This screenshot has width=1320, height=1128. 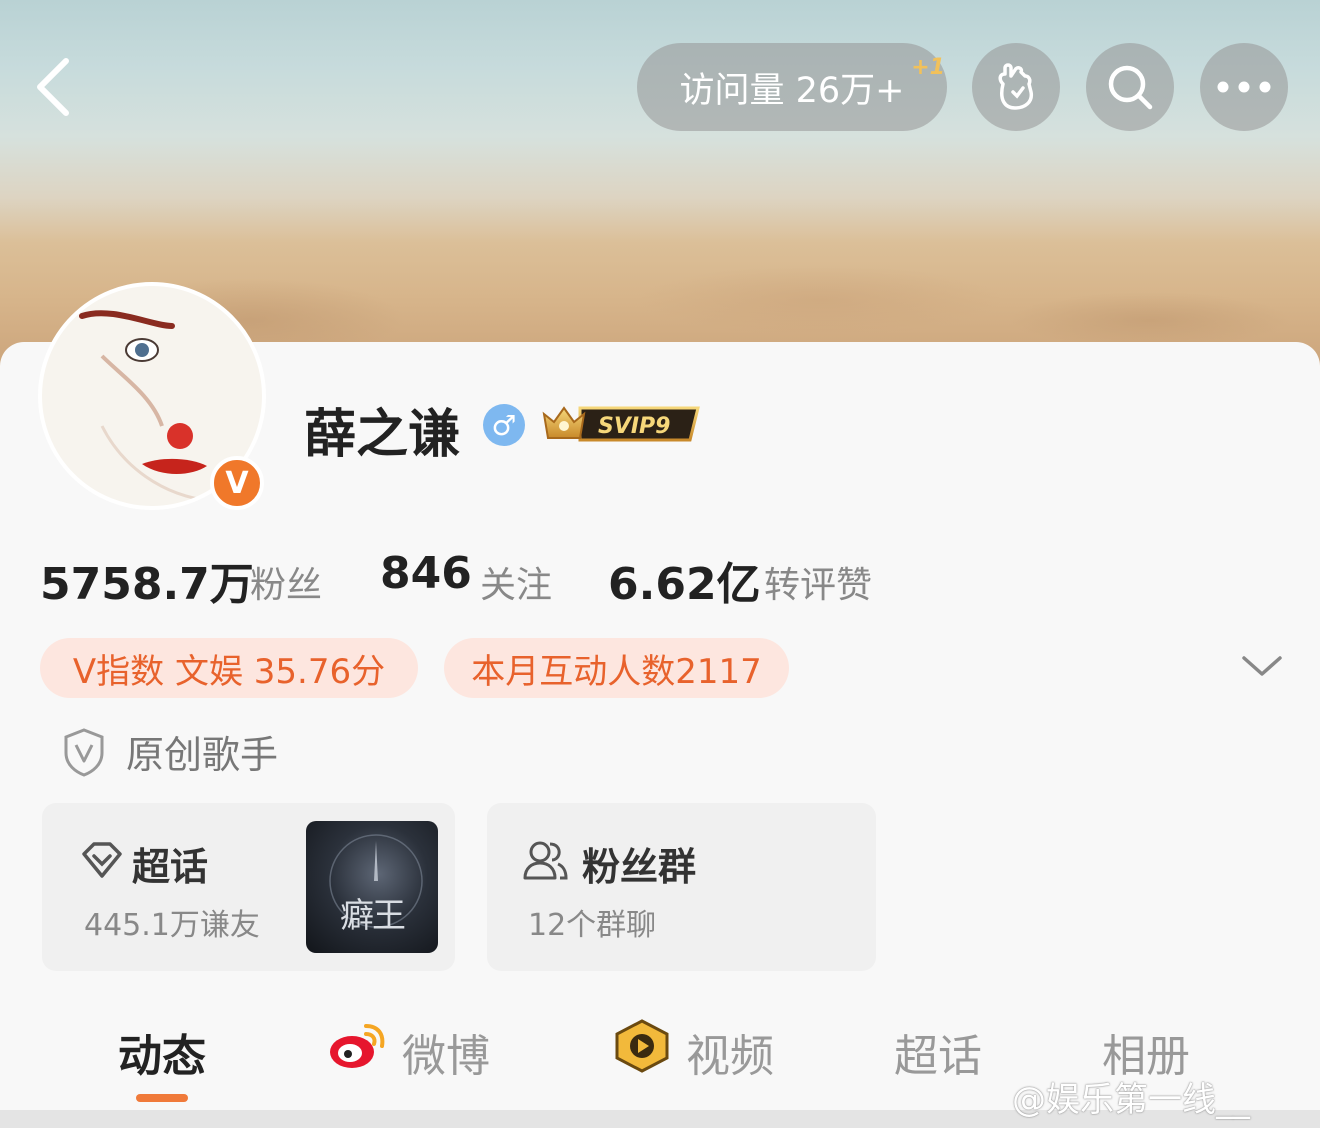 I want to click on interactions-pill: 本月互动人数2117, so click(x=616, y=668).